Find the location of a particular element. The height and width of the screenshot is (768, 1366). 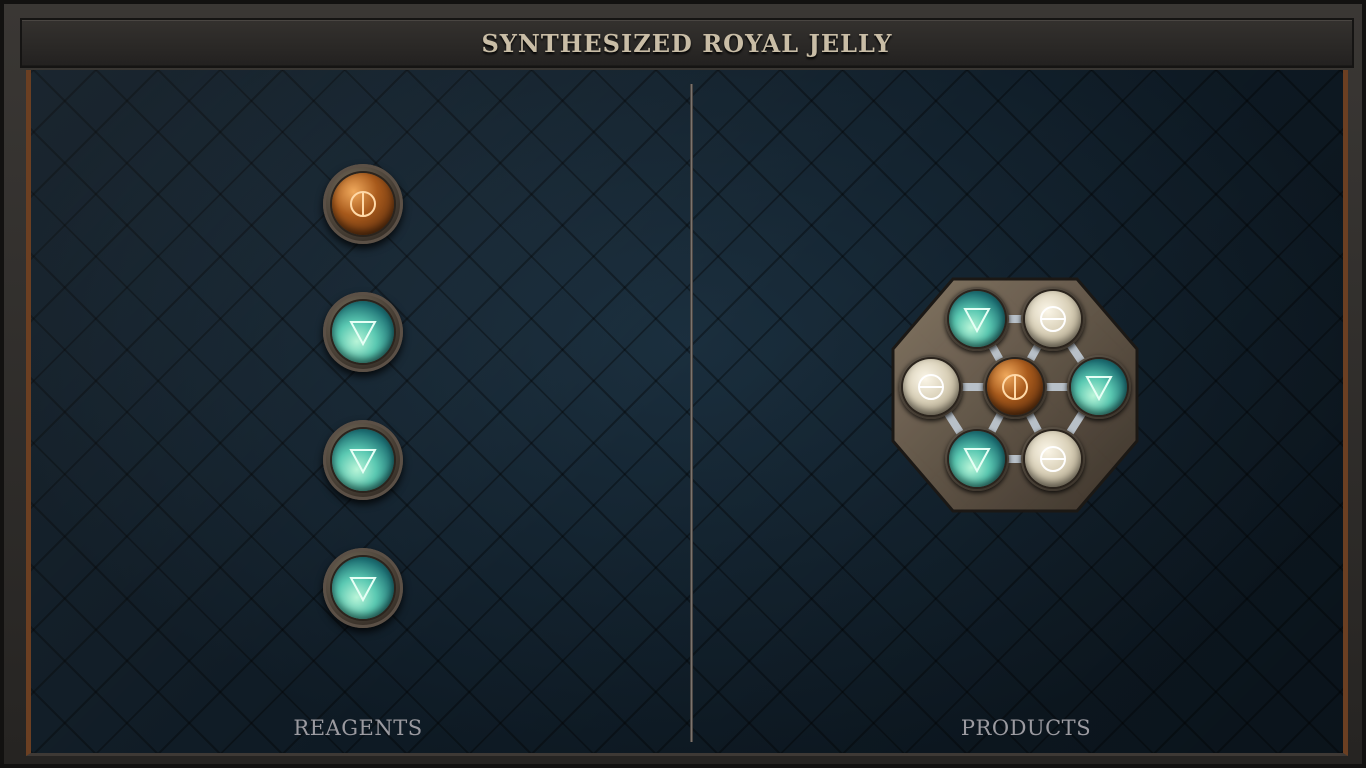

page-title: SYNTHESIZED ROYAL JELLY is located at coordinates (687, 43).